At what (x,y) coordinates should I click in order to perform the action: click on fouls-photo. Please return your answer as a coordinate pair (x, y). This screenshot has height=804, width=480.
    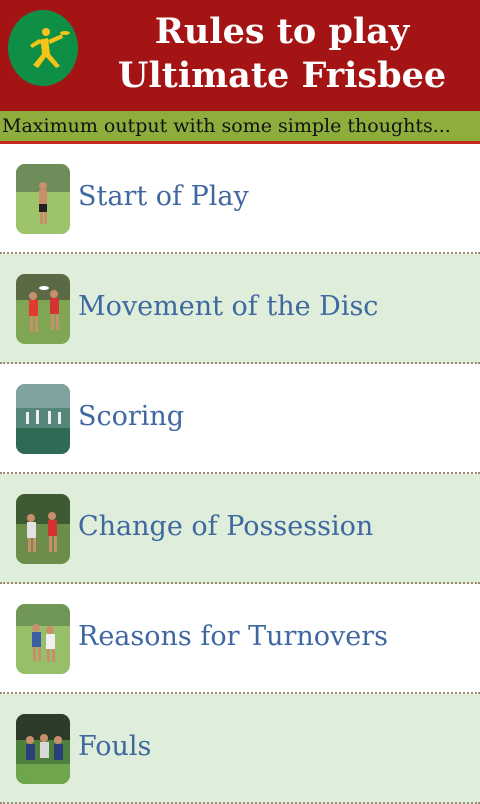
    Looking at the image, I should click on (43, 749).